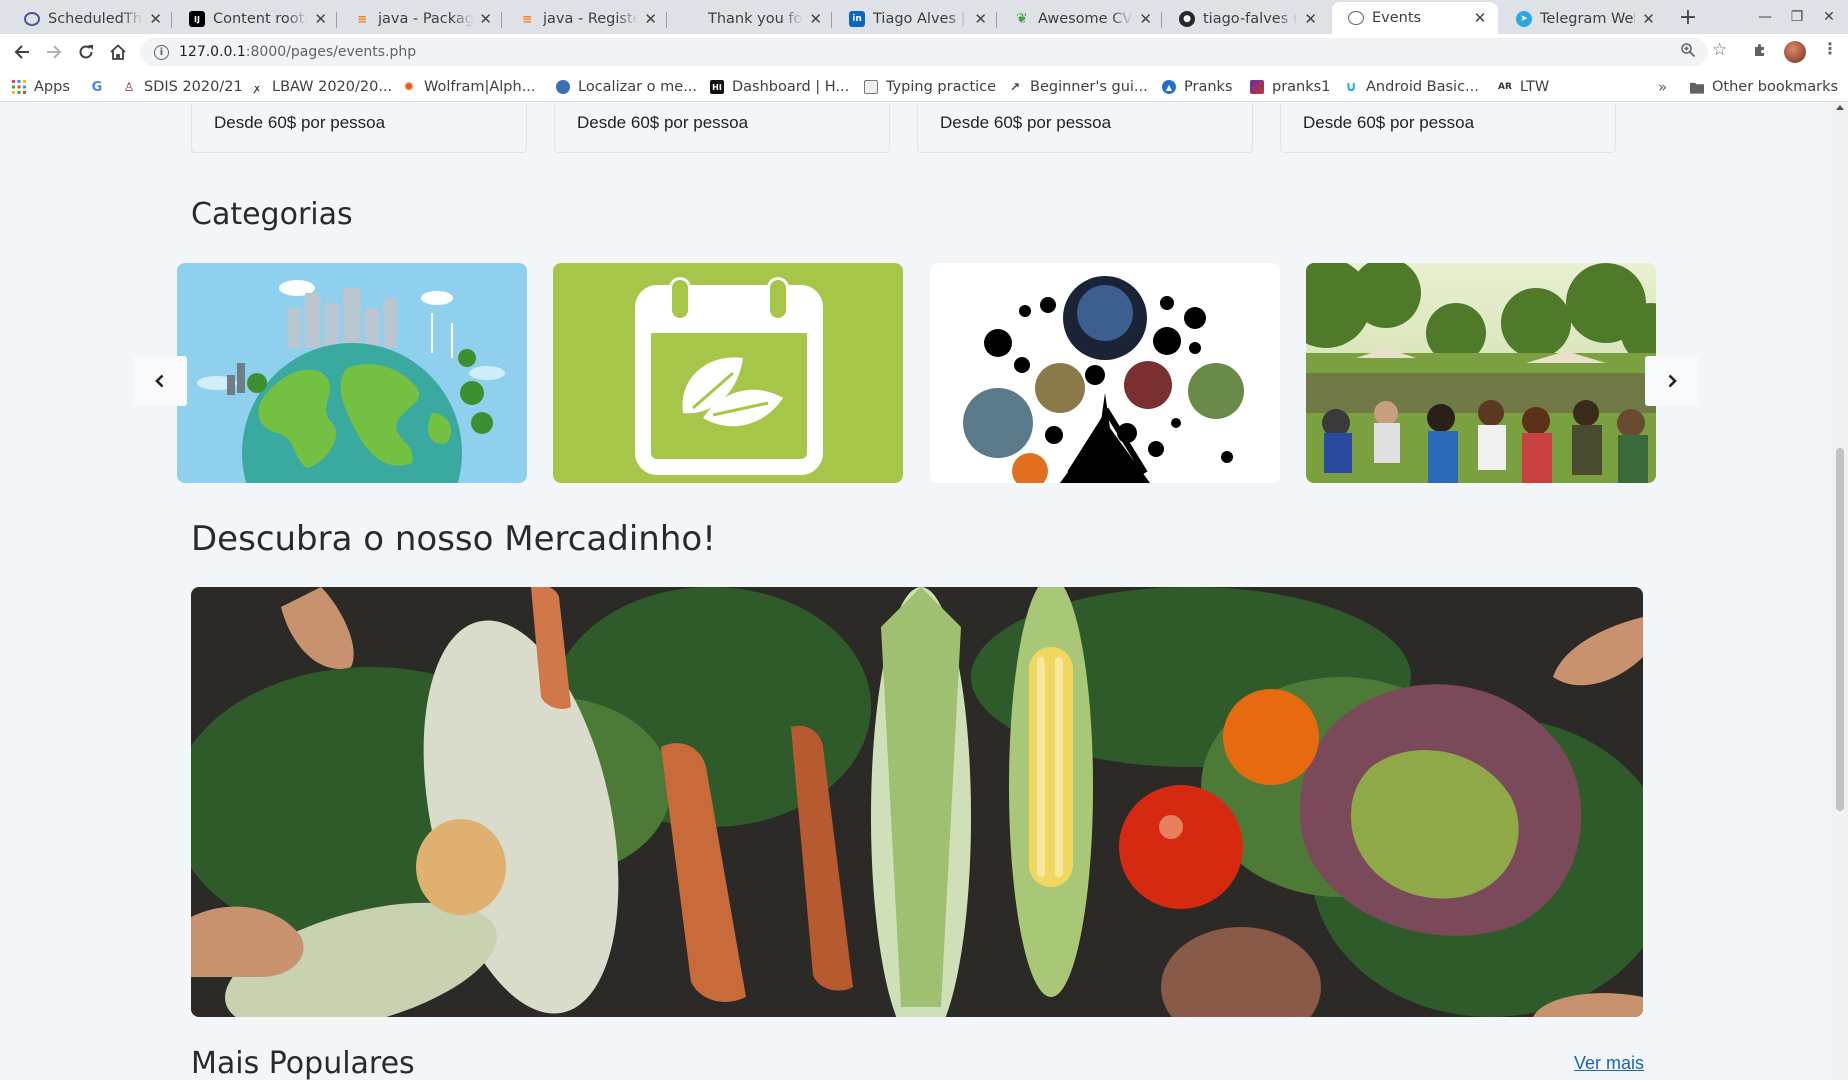 This screenshot has width=1848, height=1080. I want to click on menu-kebab-icon: ⋮, so click(1830, 48).